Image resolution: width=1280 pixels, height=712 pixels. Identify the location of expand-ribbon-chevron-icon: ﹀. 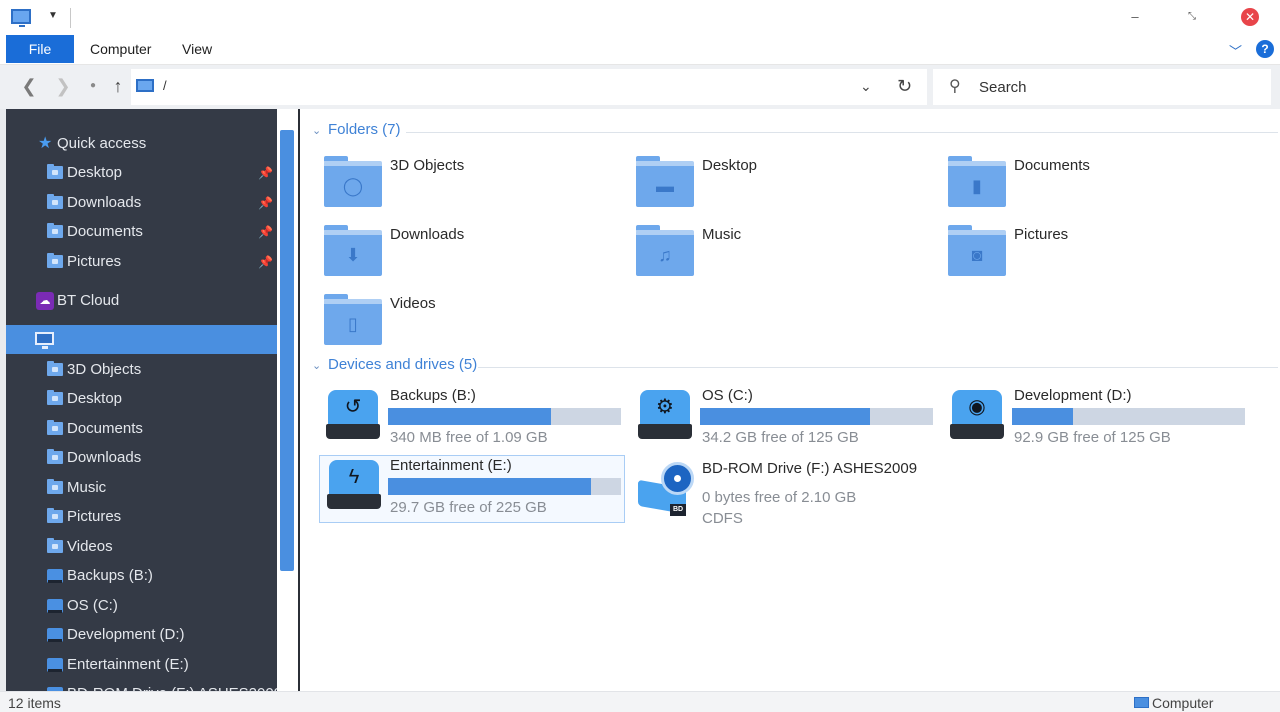
(1237, 50).